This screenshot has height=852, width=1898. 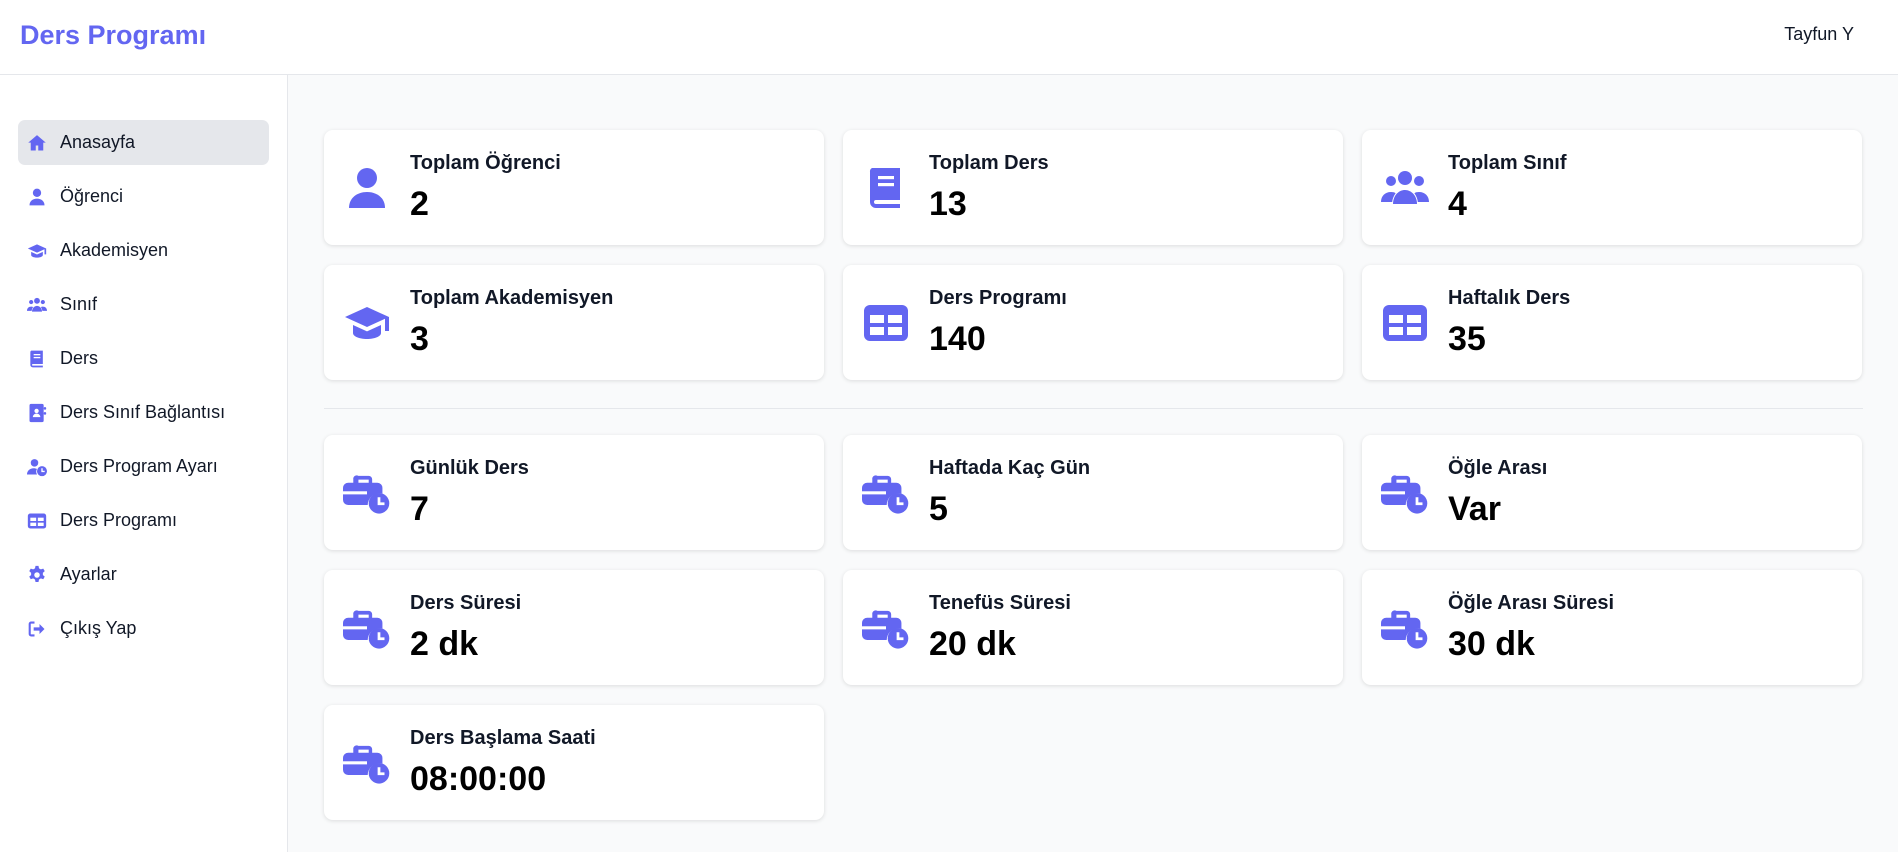 I want to click on sidebar-item-akademisyen: Akademisyen, so click(x=143, y=250).